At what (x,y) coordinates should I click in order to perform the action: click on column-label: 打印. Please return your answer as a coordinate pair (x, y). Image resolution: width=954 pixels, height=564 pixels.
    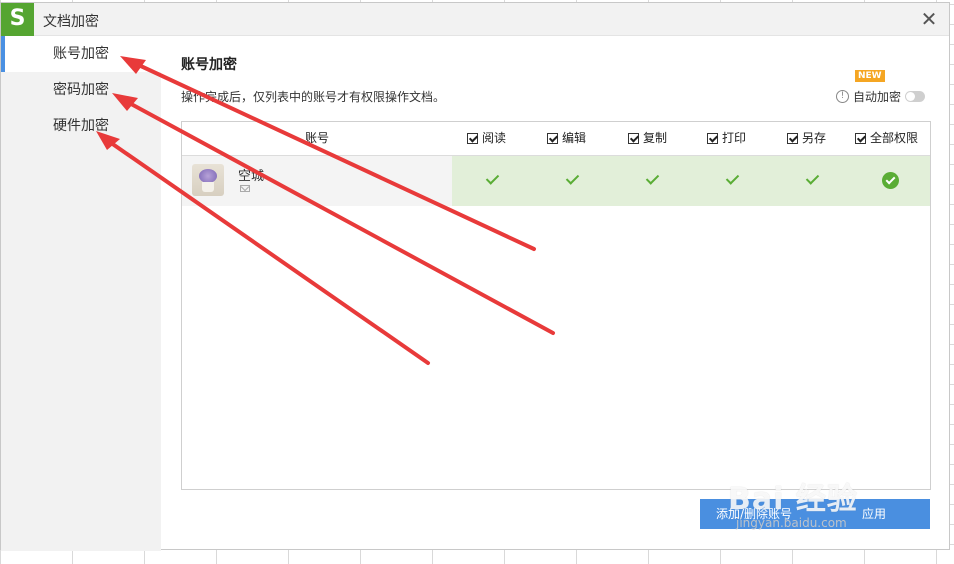
    Looking at the image, I should click on (734, 138).